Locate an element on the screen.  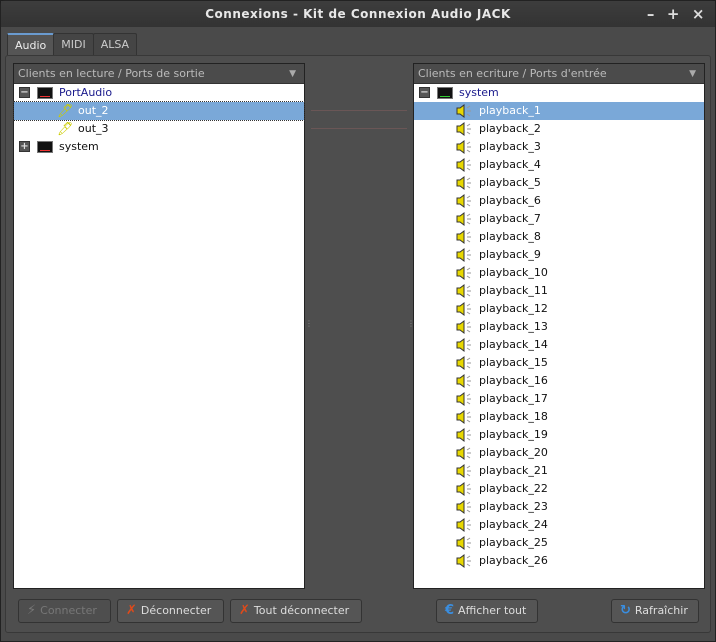
port-label: playback_15 is located at coordinates (513, 362).